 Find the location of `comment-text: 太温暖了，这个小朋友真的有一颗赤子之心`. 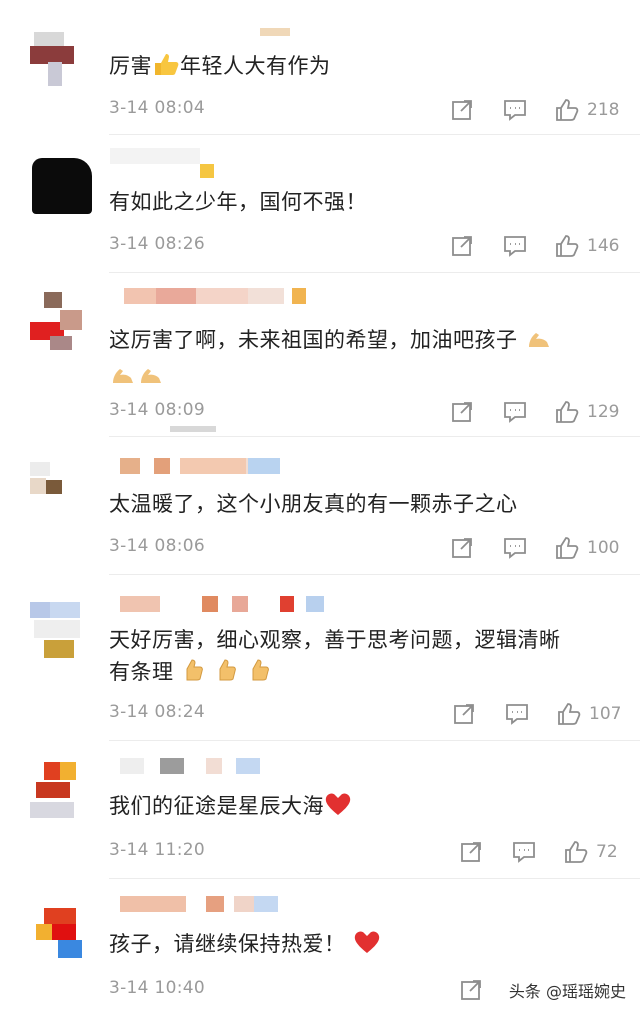

comment-text: 太温暖了，这个小朋友真的有一颗赤子之心 is located at coordinates (313, 504).